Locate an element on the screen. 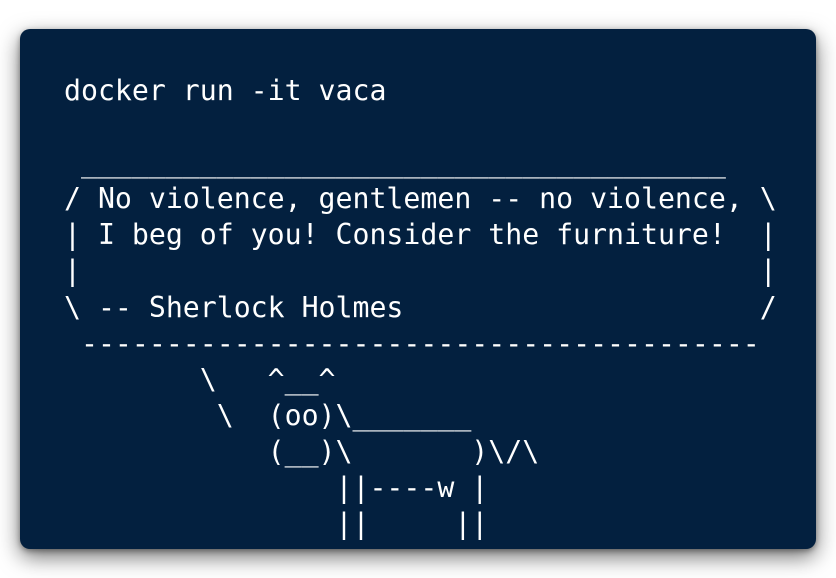 This screenshot has height=578, width=836. ascii-cow-line: || || is located at coordinates (276, 524).